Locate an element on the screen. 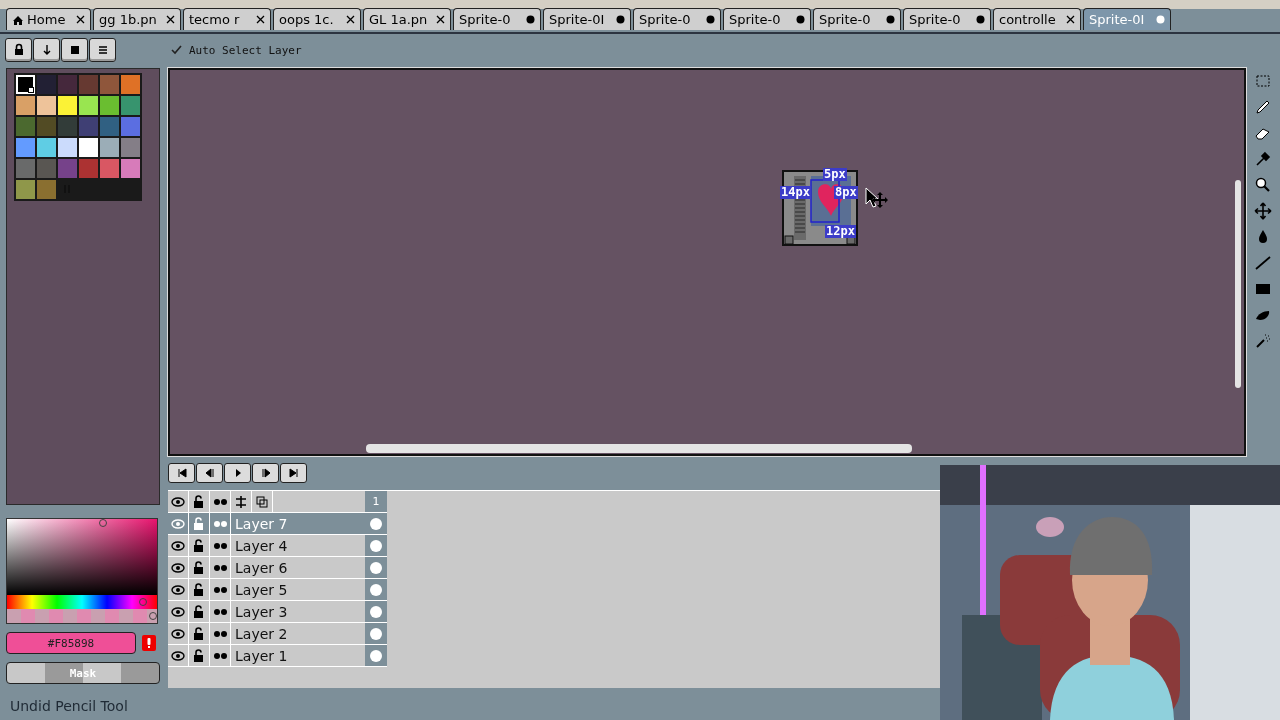 Image resolution: width=1280 pixels, height=720 pixels. layer-row: Layer 5 is located at coordinates (266, 590).